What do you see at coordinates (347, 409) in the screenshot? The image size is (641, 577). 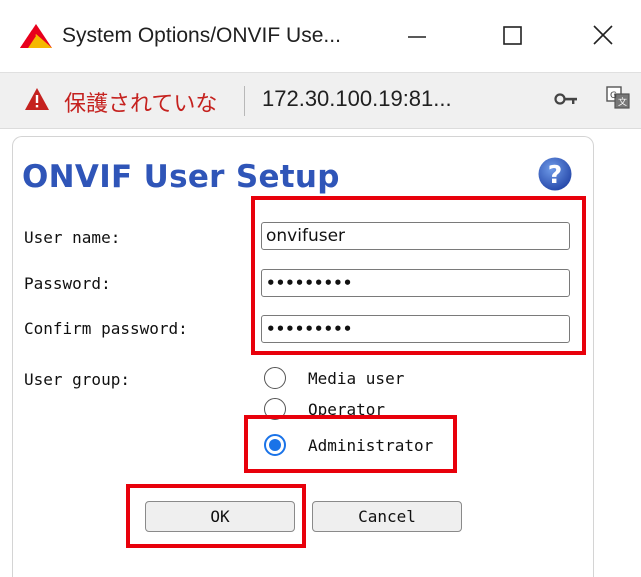 I see `radio-label-operator: Operator` at bounding box center [347, 409].